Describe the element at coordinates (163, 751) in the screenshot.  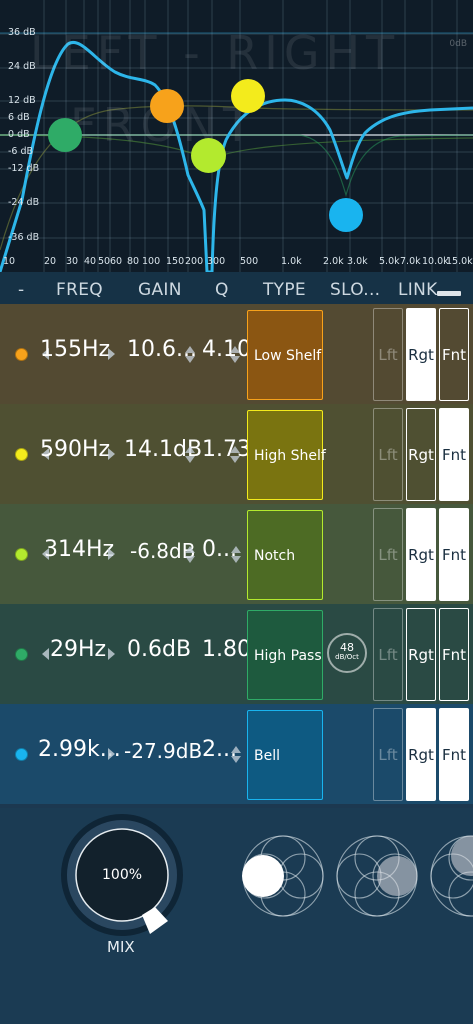
I see `gain-value: -27.9dB` at that location.